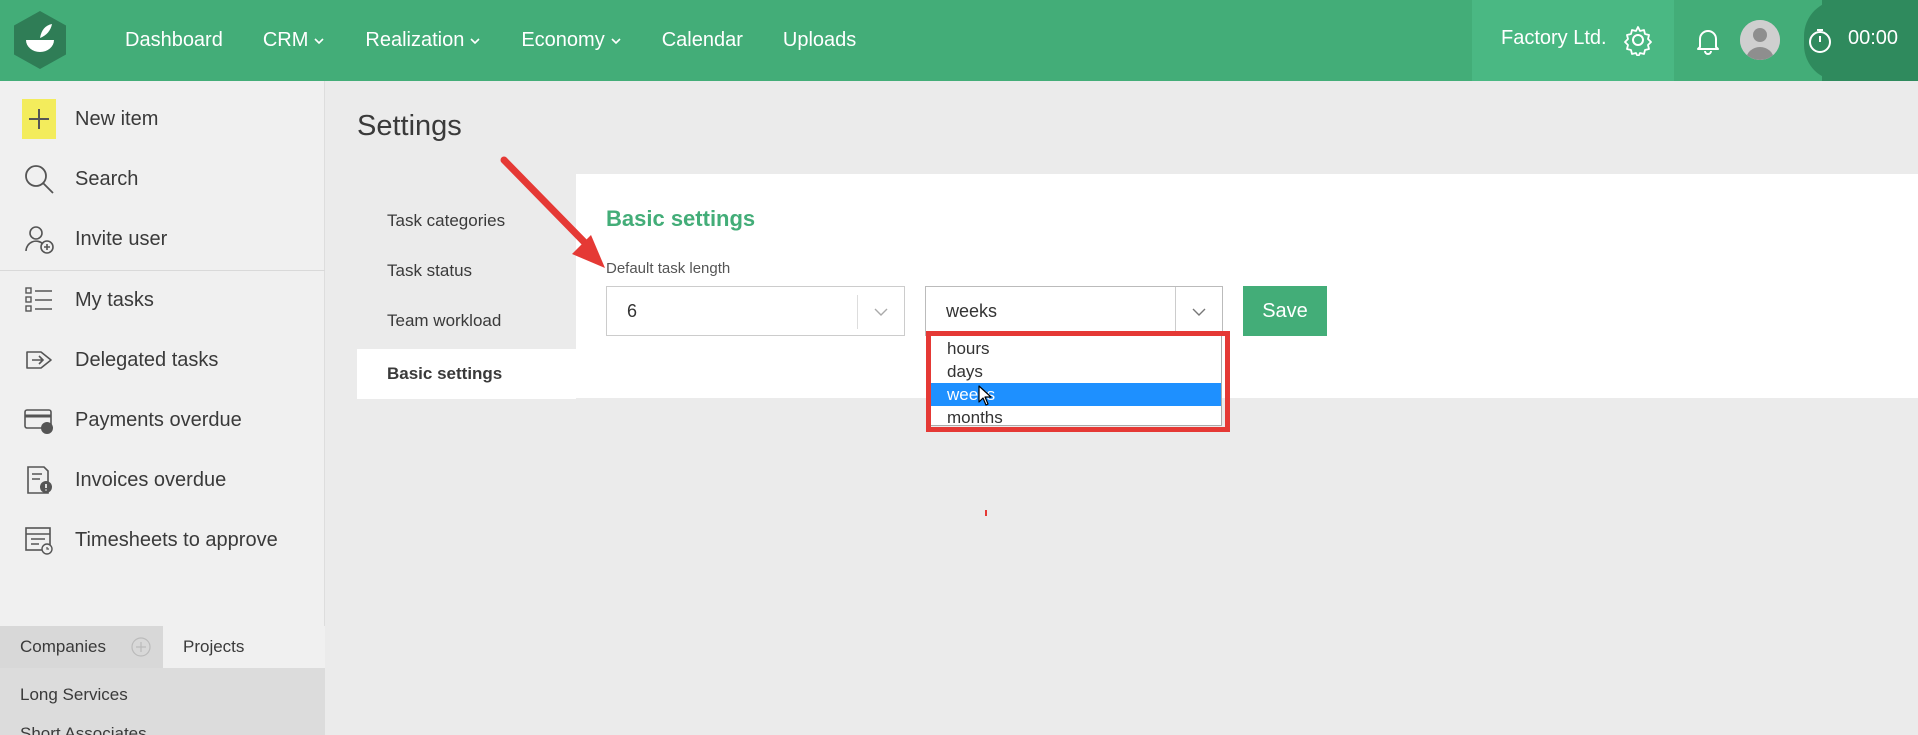 This screenshot has height=735, width=1918. I want to click on page-title: Settings, so click(409, 126).